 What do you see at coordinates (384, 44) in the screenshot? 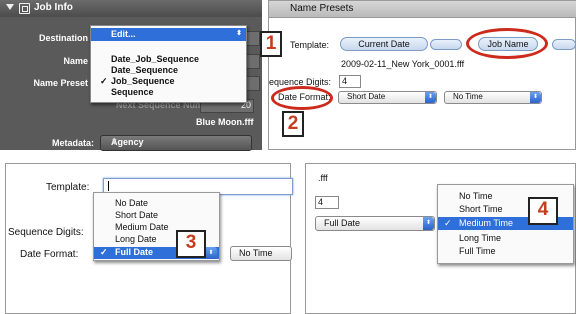
I see `template-token-current-date: Current Date` at bounding box center [384, 44].